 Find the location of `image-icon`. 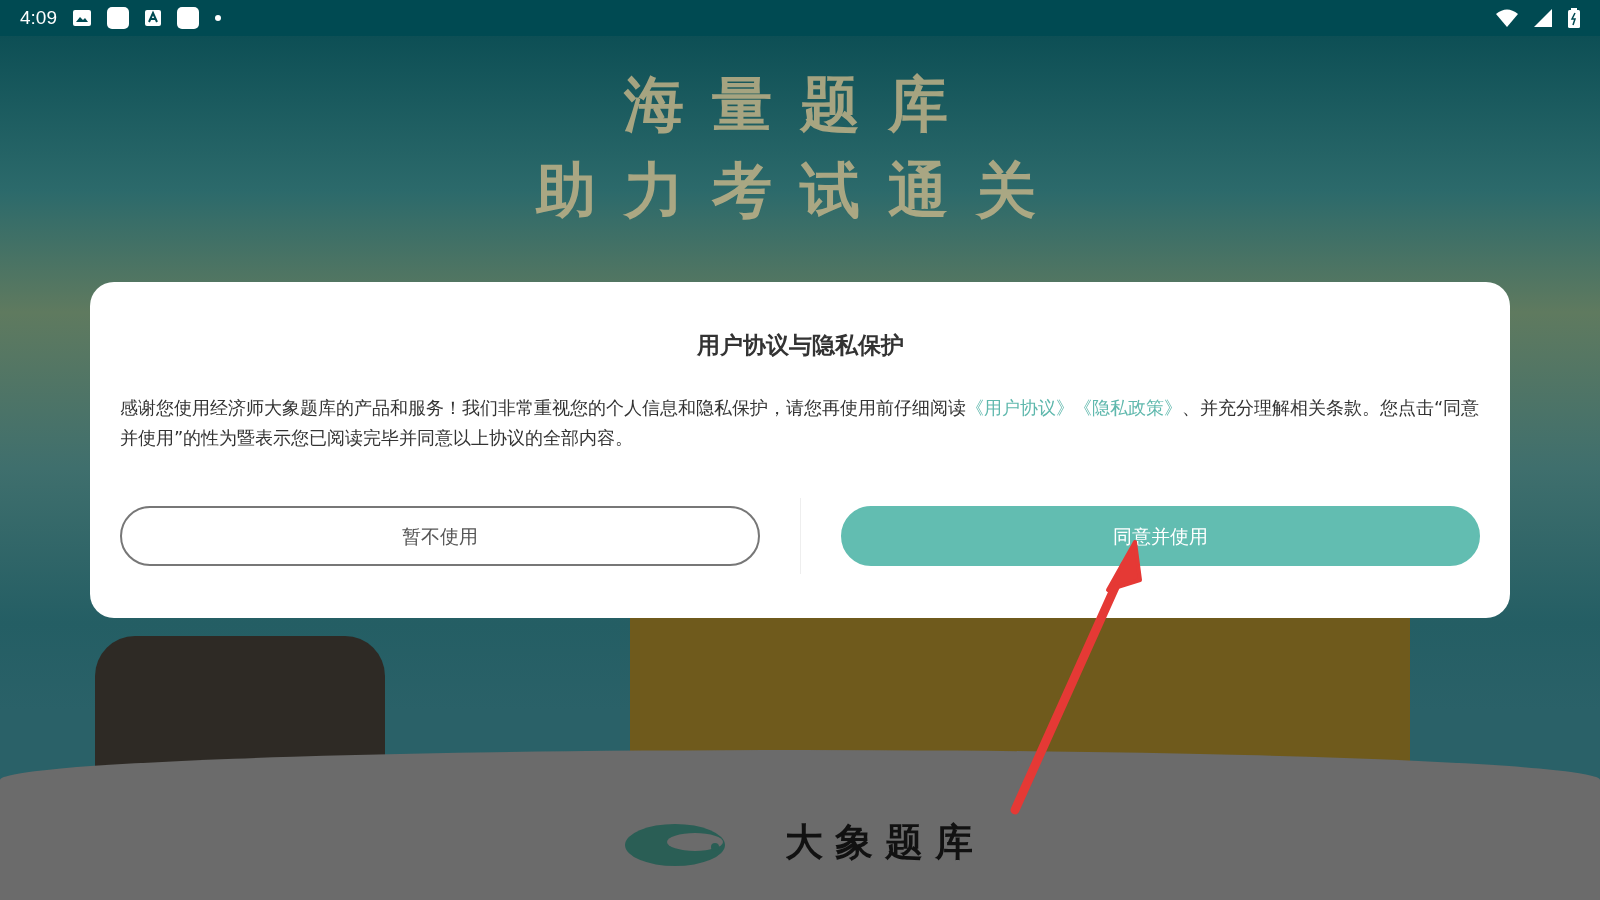

image-icon is located at coordinates (82, 18).